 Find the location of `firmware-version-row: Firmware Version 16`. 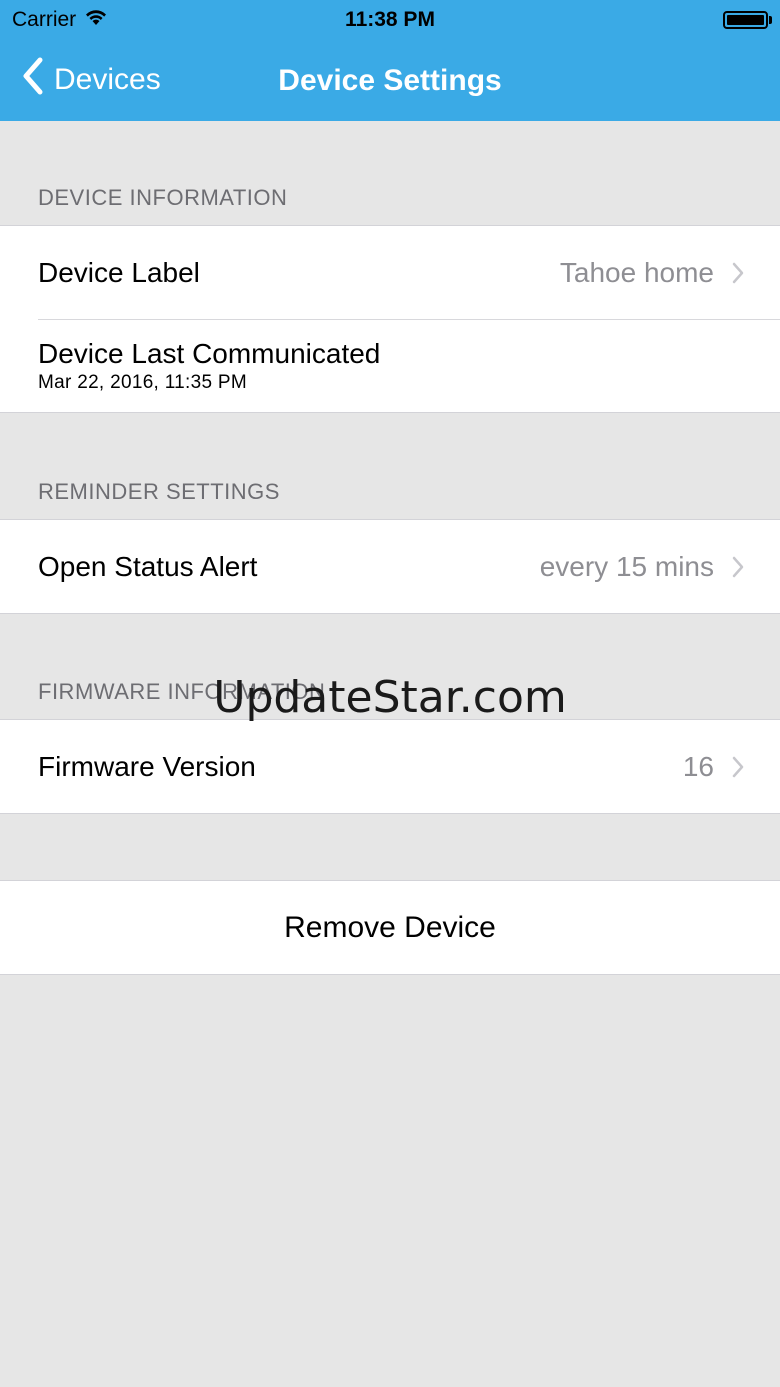

firmware-version-row: Firmware Version 16 is located at coordinates (390, 766).